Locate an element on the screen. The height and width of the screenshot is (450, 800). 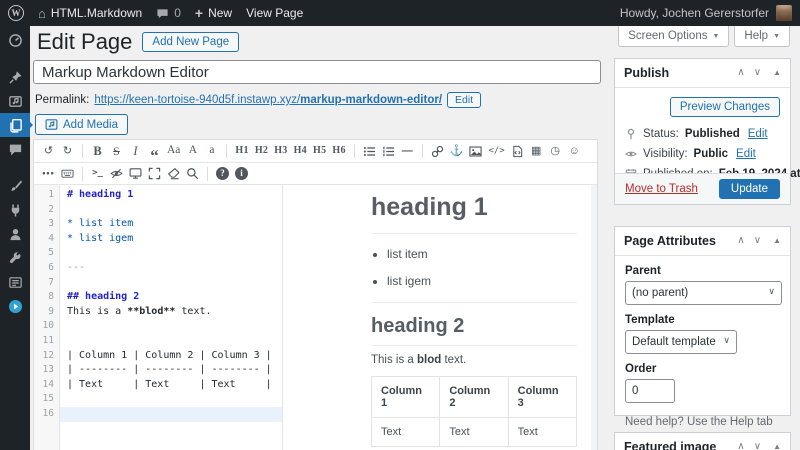
sidebar-item-comments is located at coordinates (15, 149).